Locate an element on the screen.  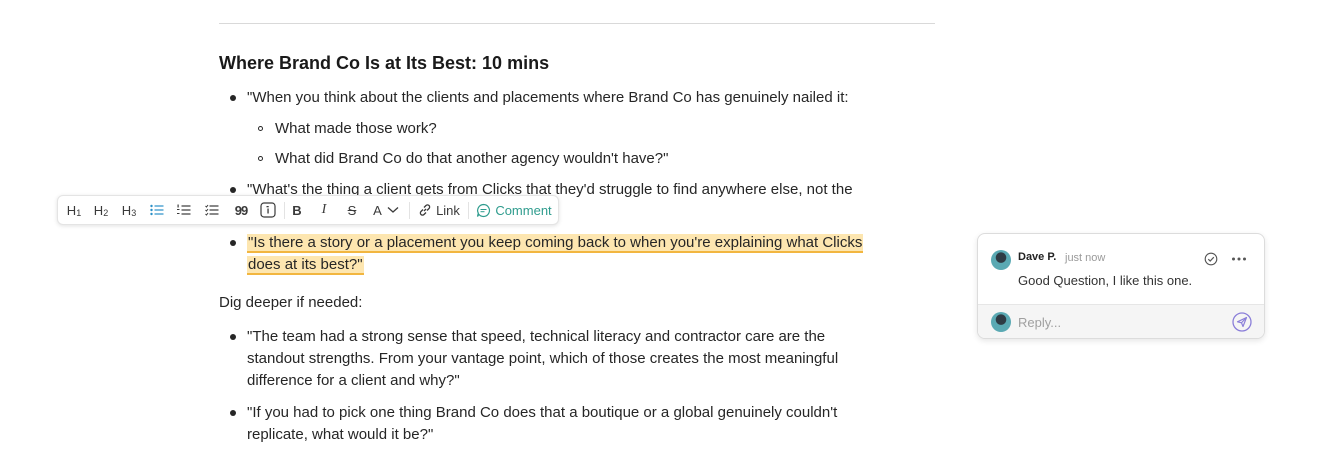
italic-label: I is located at coordinates (324, 209).